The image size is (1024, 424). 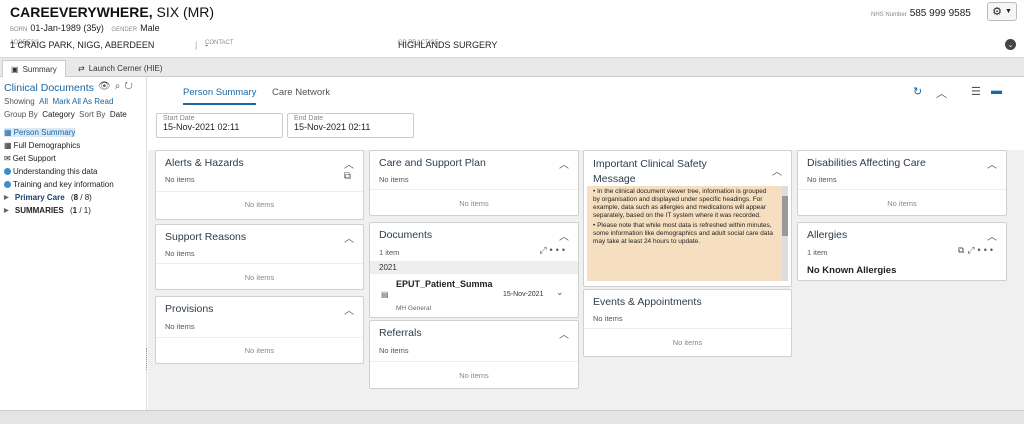 What do you see at coordinates (150, 28) in the screenshot?
I see `gender-value: Male` at bounding box center [150, 28].